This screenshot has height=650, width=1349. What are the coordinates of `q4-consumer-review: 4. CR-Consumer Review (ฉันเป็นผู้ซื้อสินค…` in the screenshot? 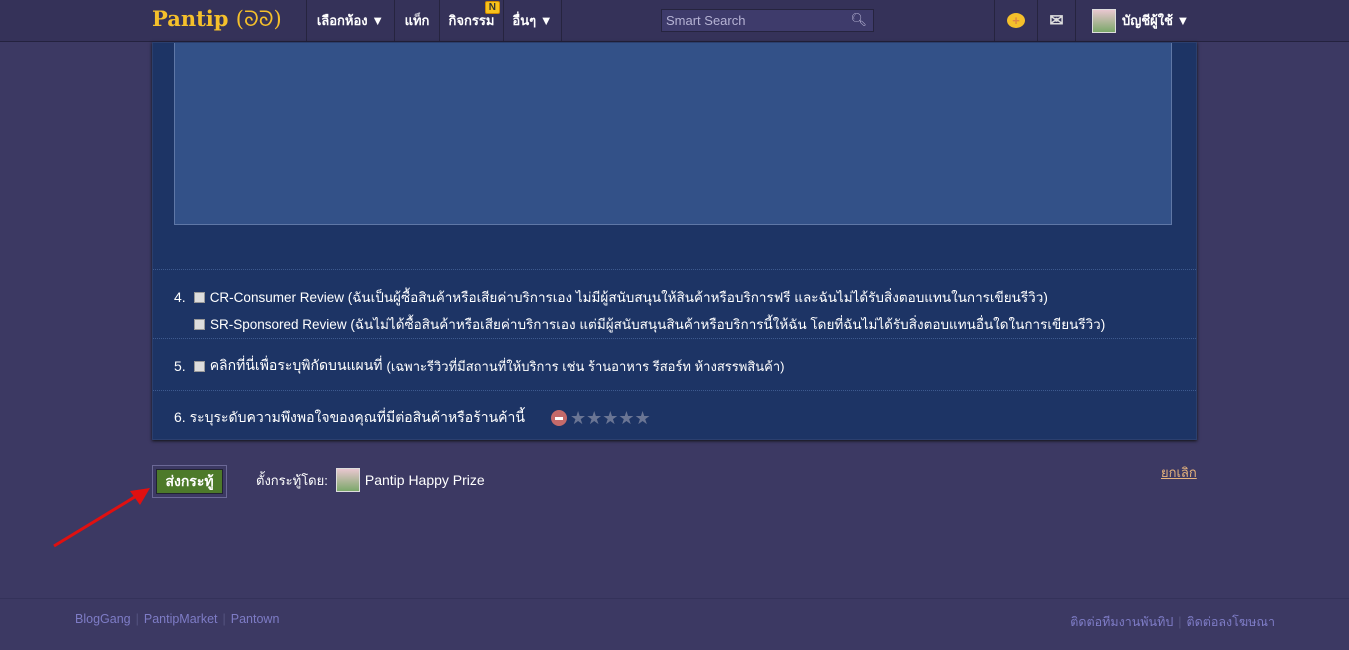 It's located at (611, 297).